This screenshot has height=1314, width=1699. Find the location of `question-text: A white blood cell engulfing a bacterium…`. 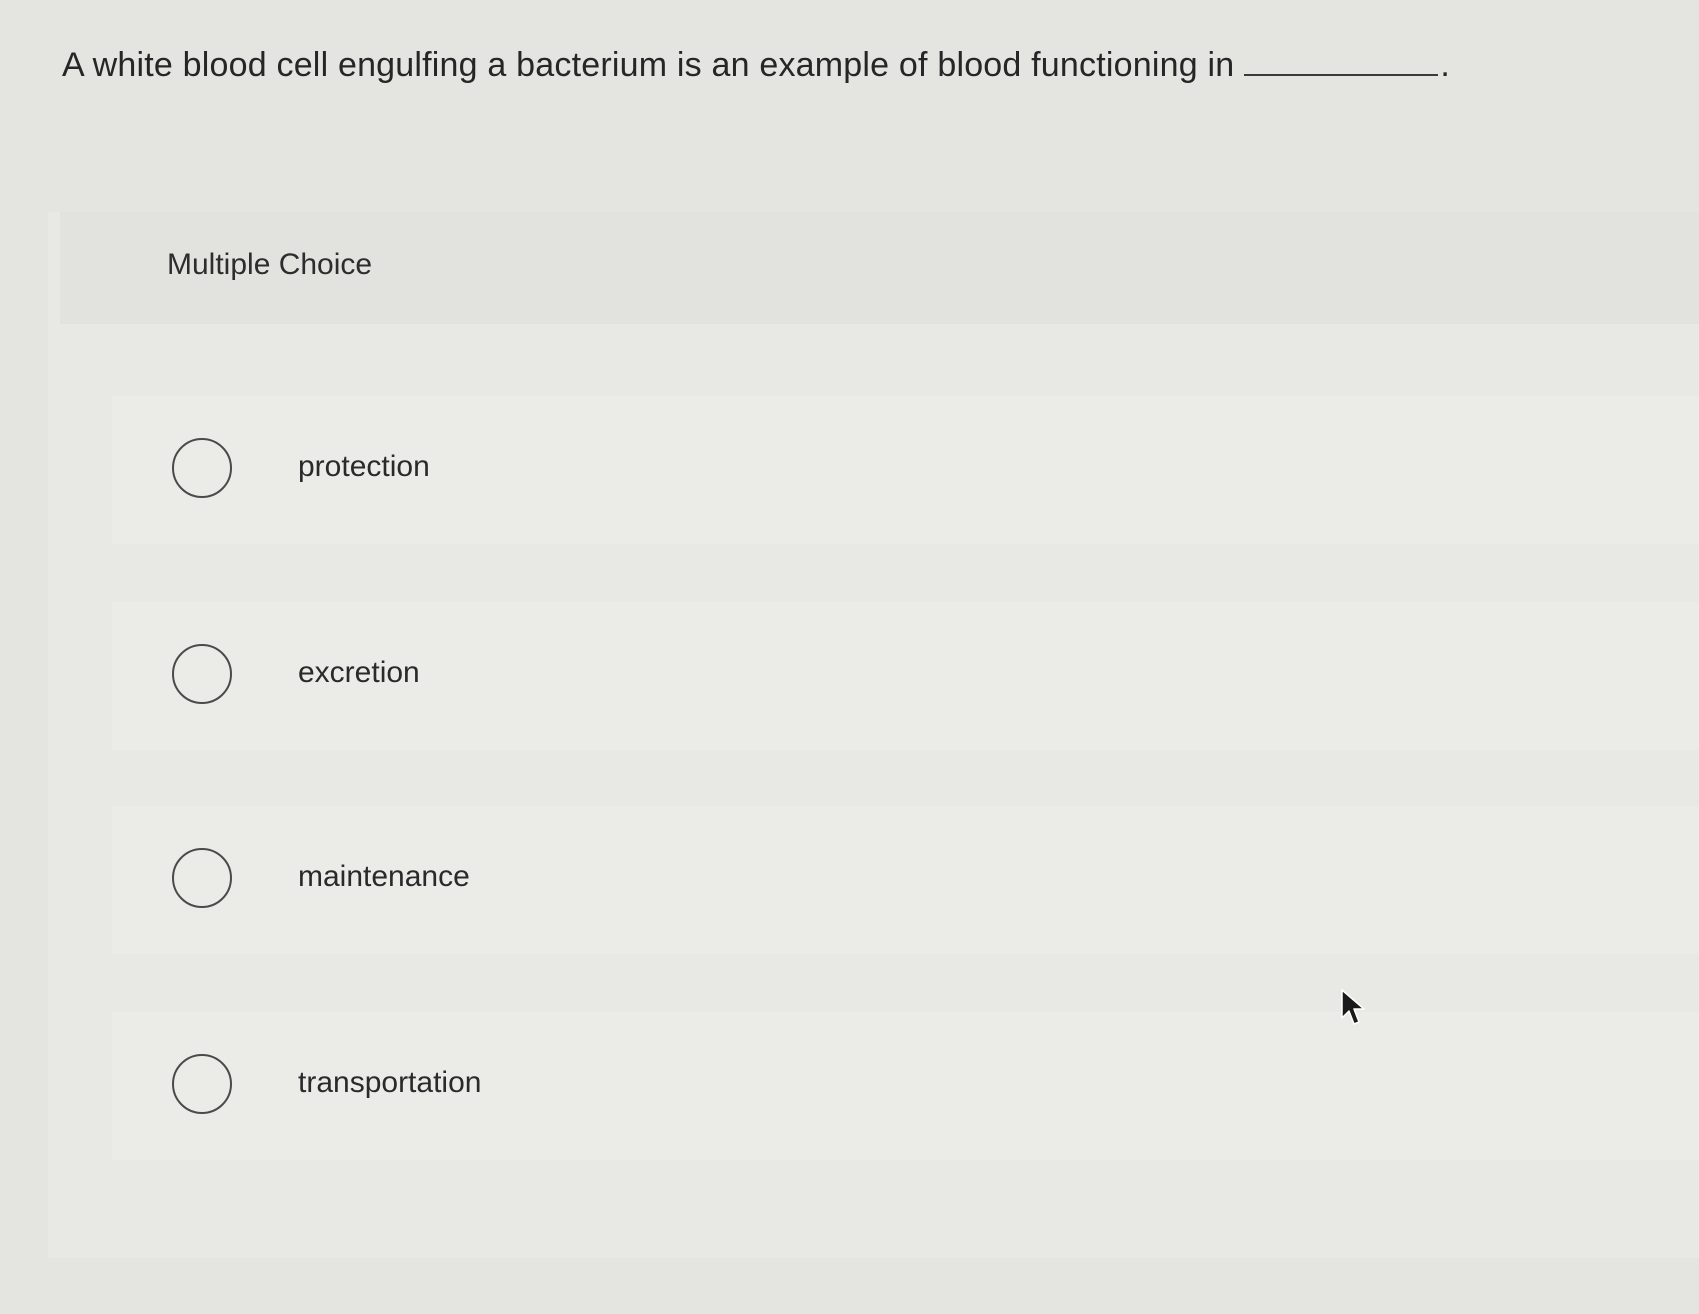

question-text: A white blood cell engulfing a bacterium… is located at coordinates (648, 65).